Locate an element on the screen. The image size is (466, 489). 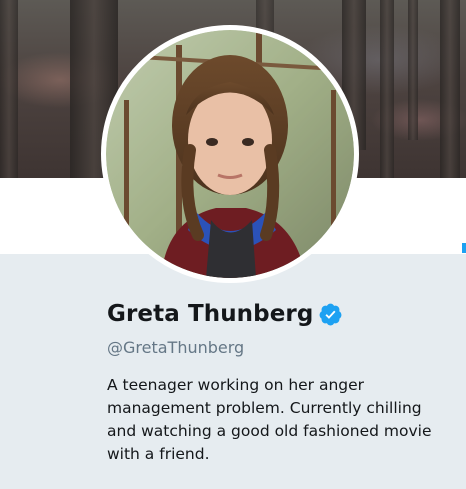
profile-name-row: Greta Thunberg is located at coordinates (225, 314).